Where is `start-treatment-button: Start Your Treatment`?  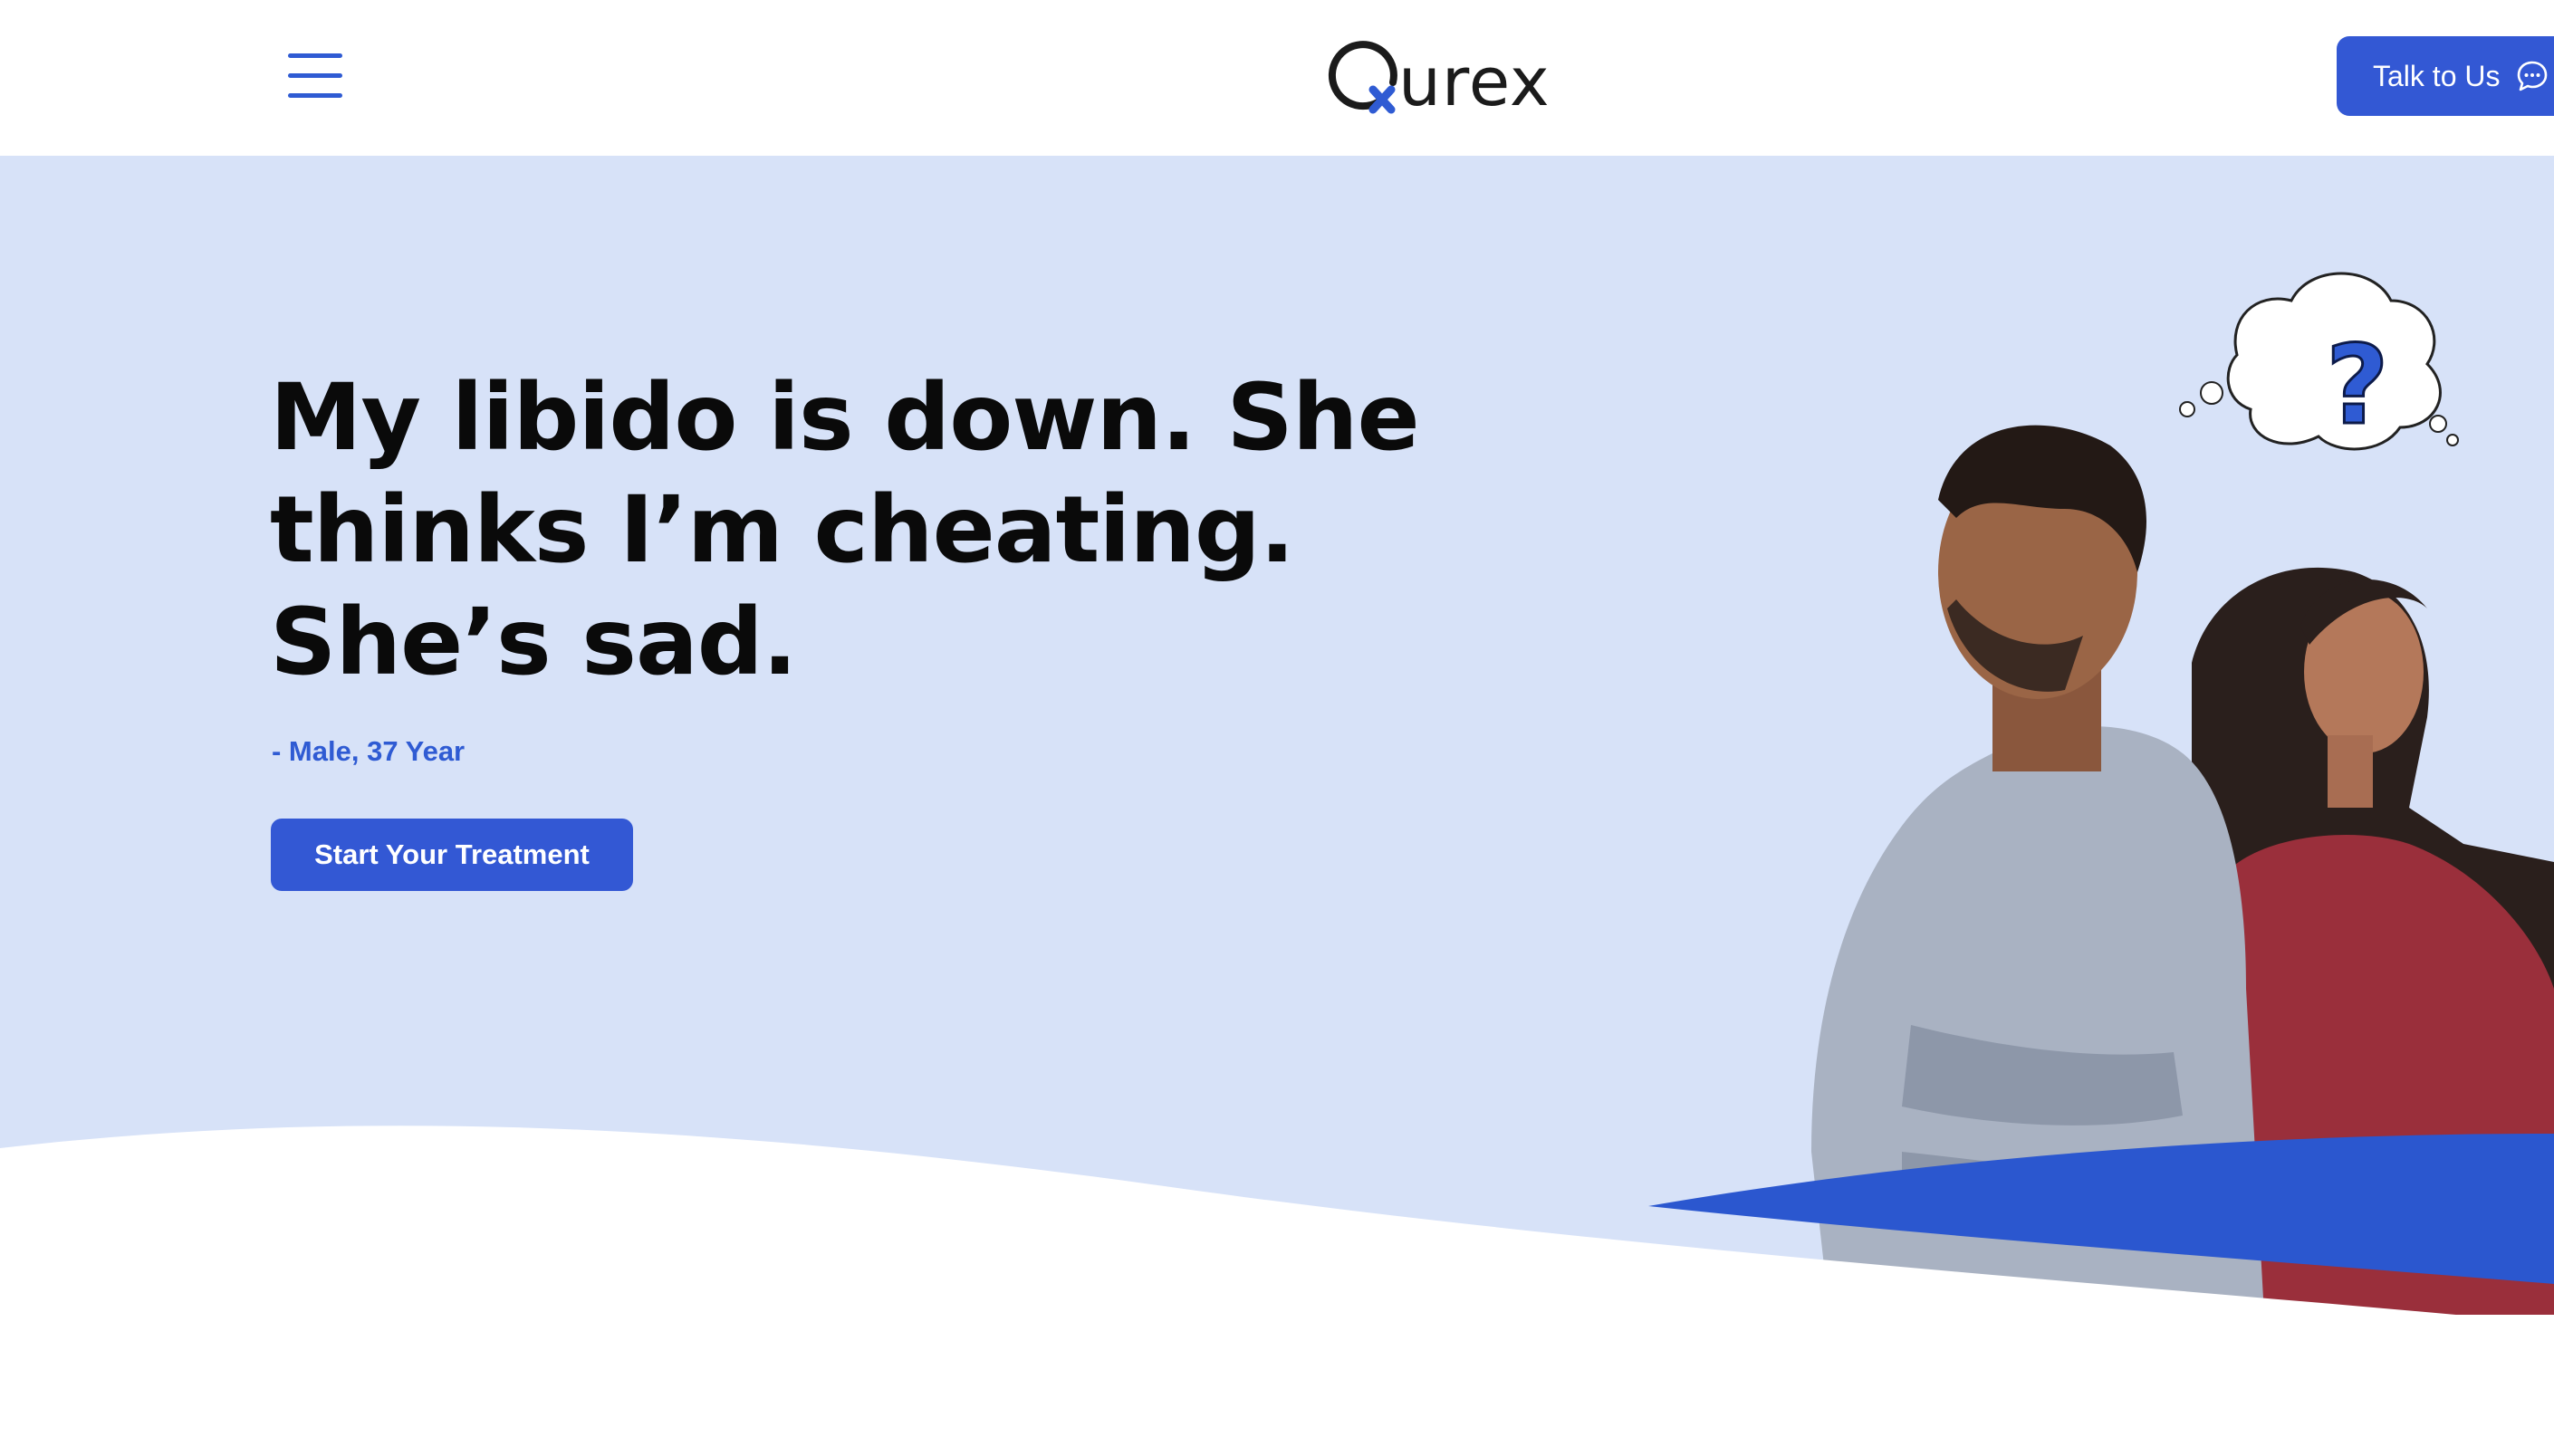
start-treatment-button: Start Your Treatment is located at coordinates (452, 855).